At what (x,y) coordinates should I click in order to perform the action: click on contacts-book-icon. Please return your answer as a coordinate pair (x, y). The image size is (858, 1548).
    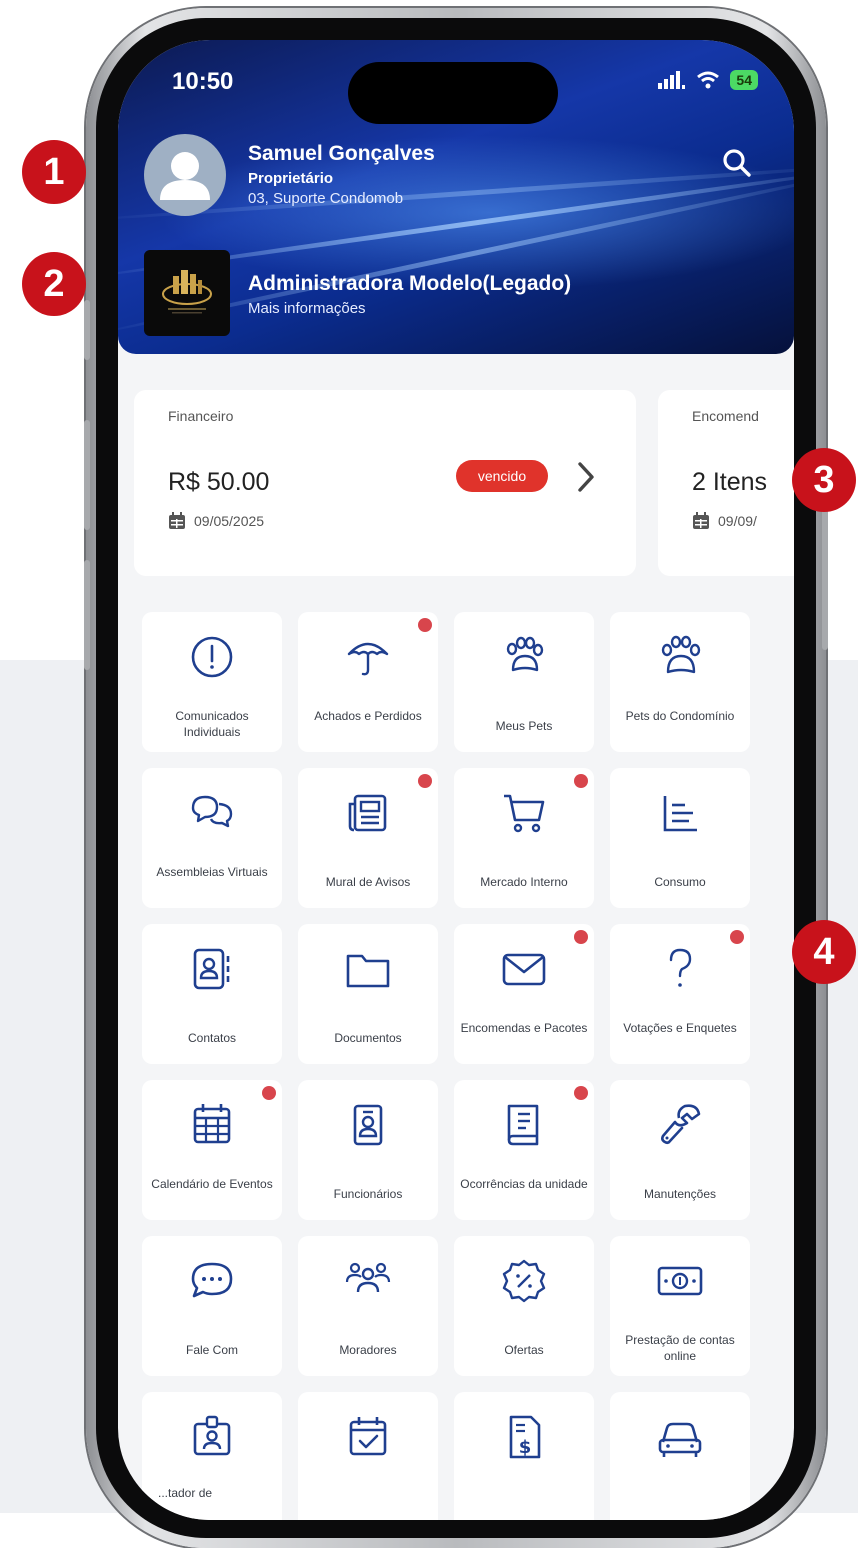
    Looking at the image, I should click on (212, 969).